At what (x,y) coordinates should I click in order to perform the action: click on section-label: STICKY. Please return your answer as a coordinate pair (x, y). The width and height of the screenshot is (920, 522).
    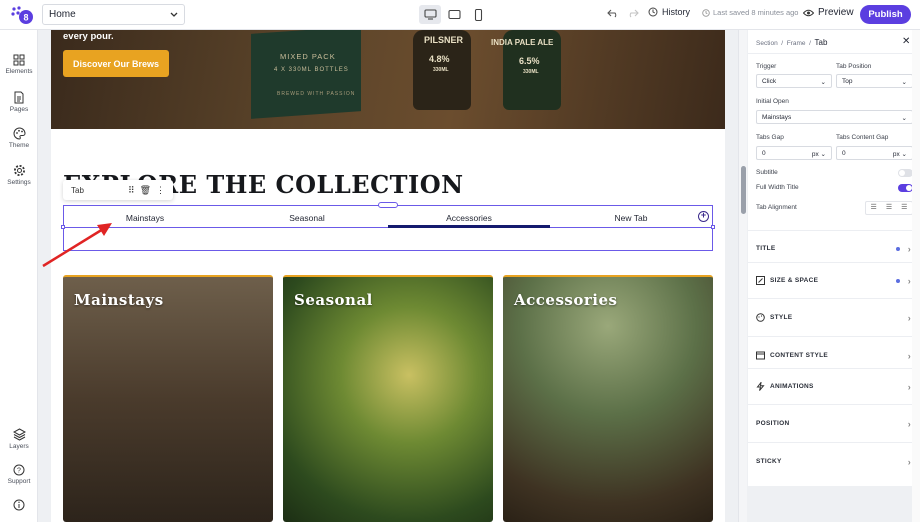
    Looking at the image, I should click on (769, 461).